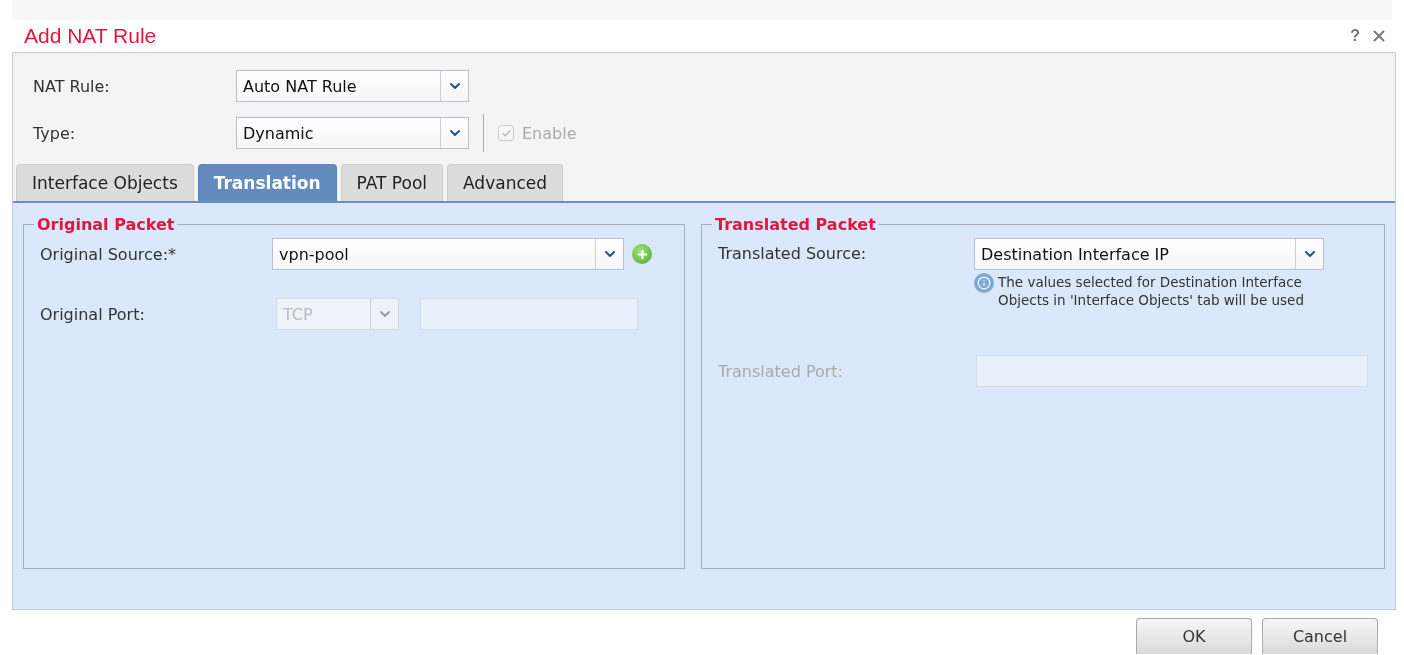 Image resolution: width=1404 pixels, height=655 pixels. Describe the element at coordinates (448, 254) in the screenshot. I see `dropdown: vpn-pool` at that location.